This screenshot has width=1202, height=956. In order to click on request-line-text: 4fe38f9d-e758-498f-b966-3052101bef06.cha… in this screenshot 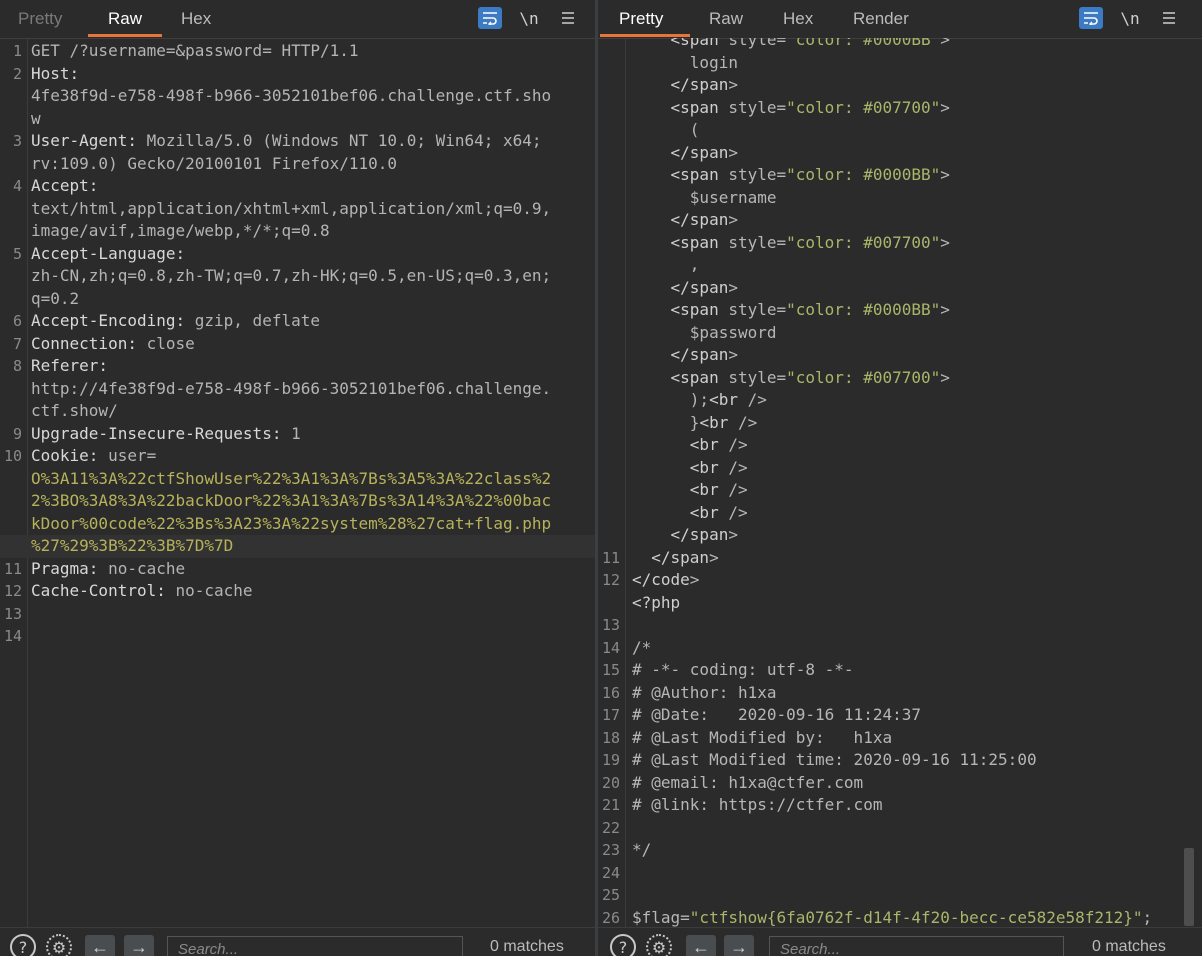, I will do `click(291, 95)`.